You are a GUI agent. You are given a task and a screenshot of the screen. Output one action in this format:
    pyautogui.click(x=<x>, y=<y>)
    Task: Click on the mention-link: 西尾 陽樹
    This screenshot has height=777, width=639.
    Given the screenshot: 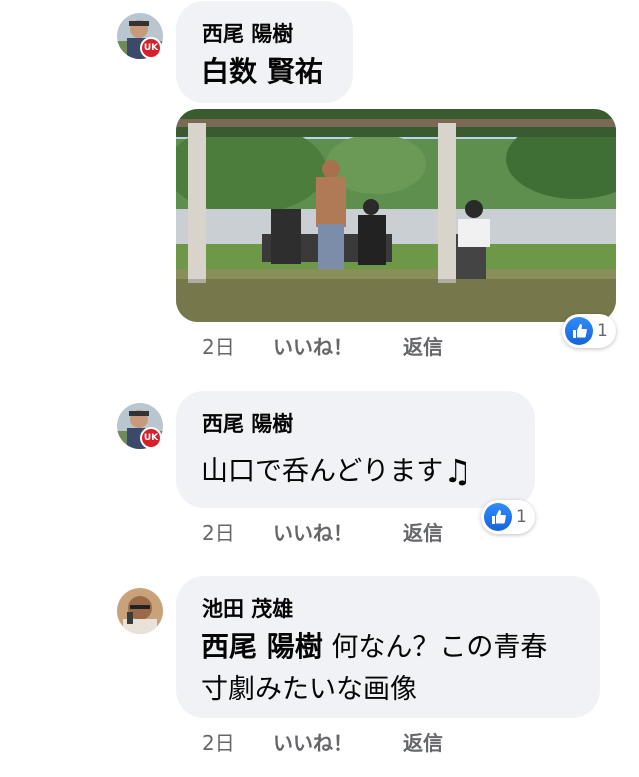 What is the action you would take?
    pyautogui.click(x=262, y=646)
    